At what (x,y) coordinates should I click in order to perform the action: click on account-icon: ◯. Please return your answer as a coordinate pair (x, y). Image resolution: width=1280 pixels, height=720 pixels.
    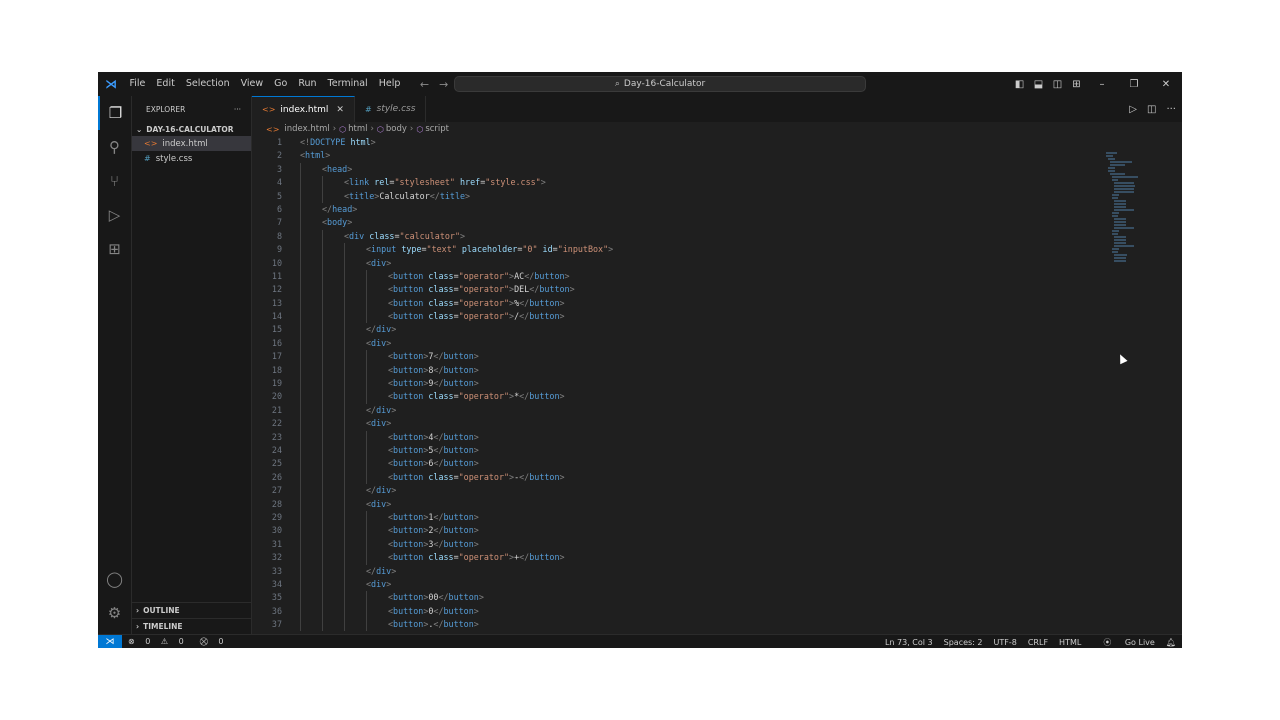
    Looking at the image, I should click on (114, 579).